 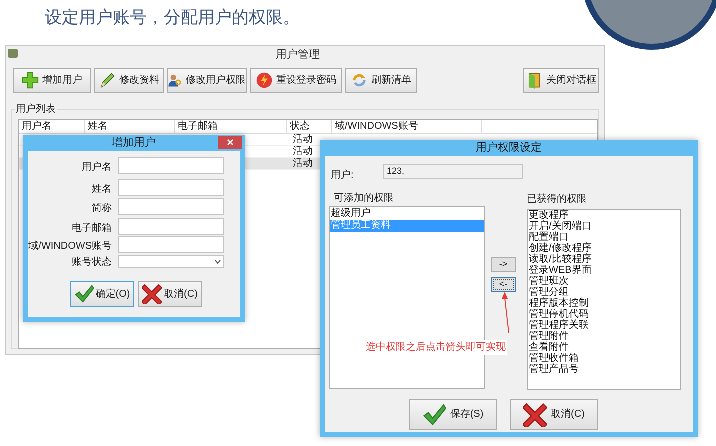 I want to click on list-item: 管理班次, so click(x=604, y=281).